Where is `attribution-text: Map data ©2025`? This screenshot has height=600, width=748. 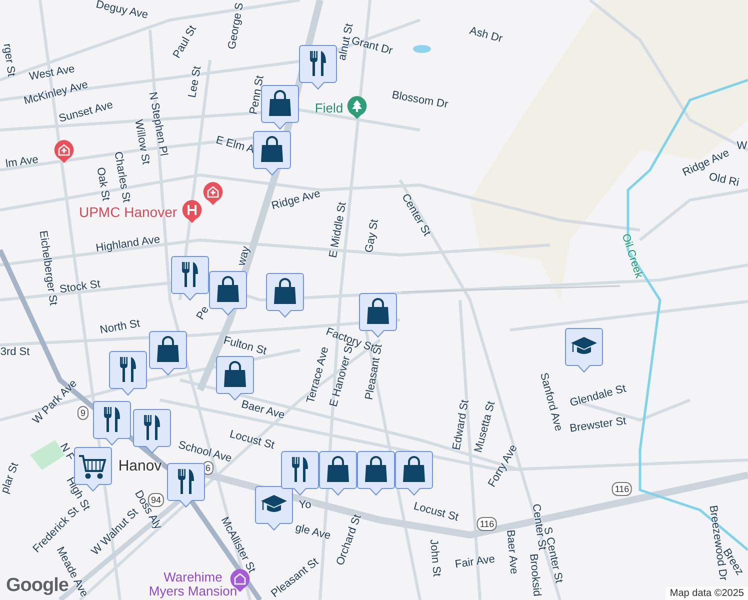
attribution-text: Map data ©2025 is located at coordinates (707, 593).